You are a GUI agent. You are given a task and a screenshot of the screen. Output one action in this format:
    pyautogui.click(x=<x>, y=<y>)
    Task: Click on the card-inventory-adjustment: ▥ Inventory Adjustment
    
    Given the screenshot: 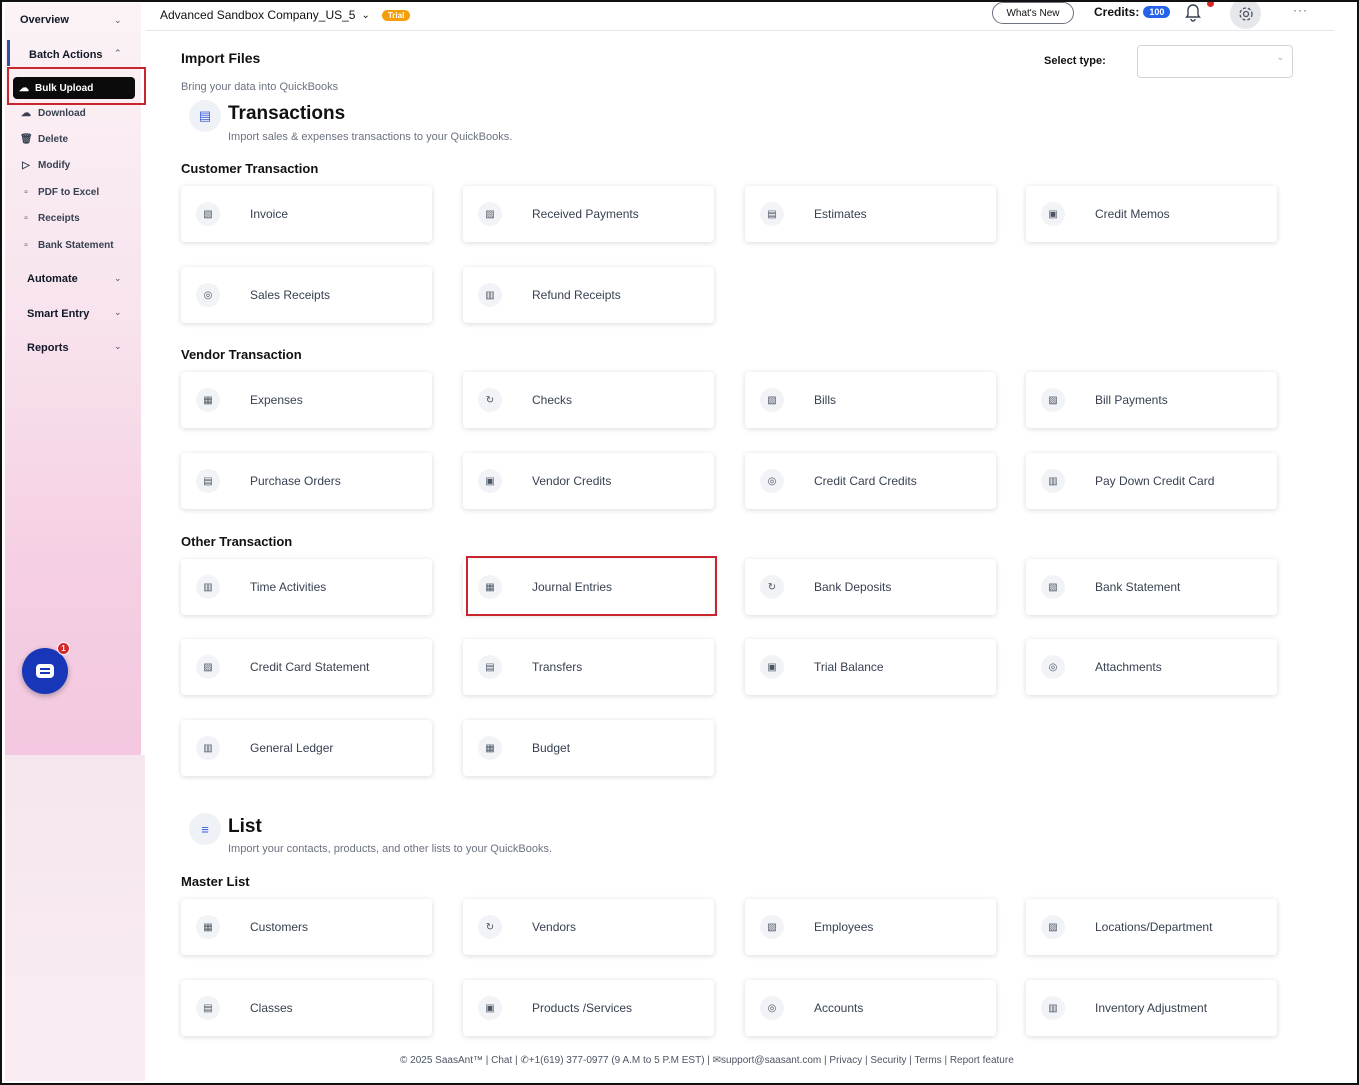 What is the action you would take?
    pyautogui.click(x=1151, y=1008)
    